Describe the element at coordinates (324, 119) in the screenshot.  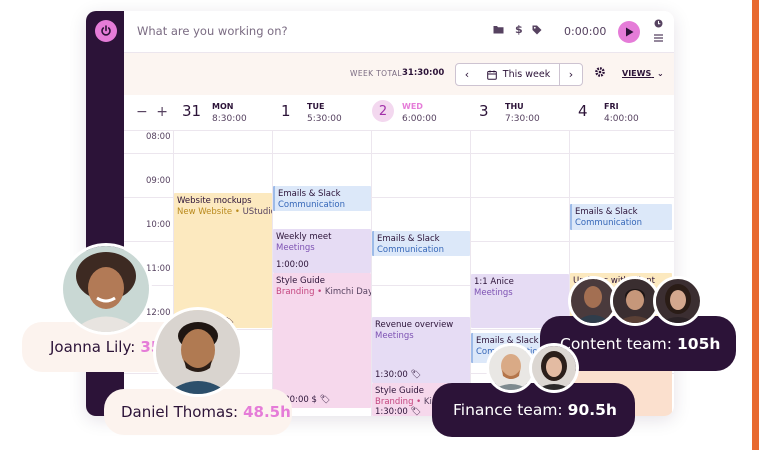
I see `day-total: 5:30:00` at that location.